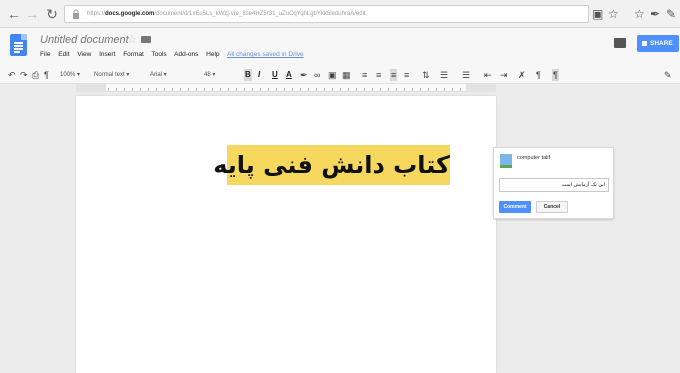 The height and width of the screenshot is (373, 680). I want to click on menu-edit: Edit, so click(63, 54).